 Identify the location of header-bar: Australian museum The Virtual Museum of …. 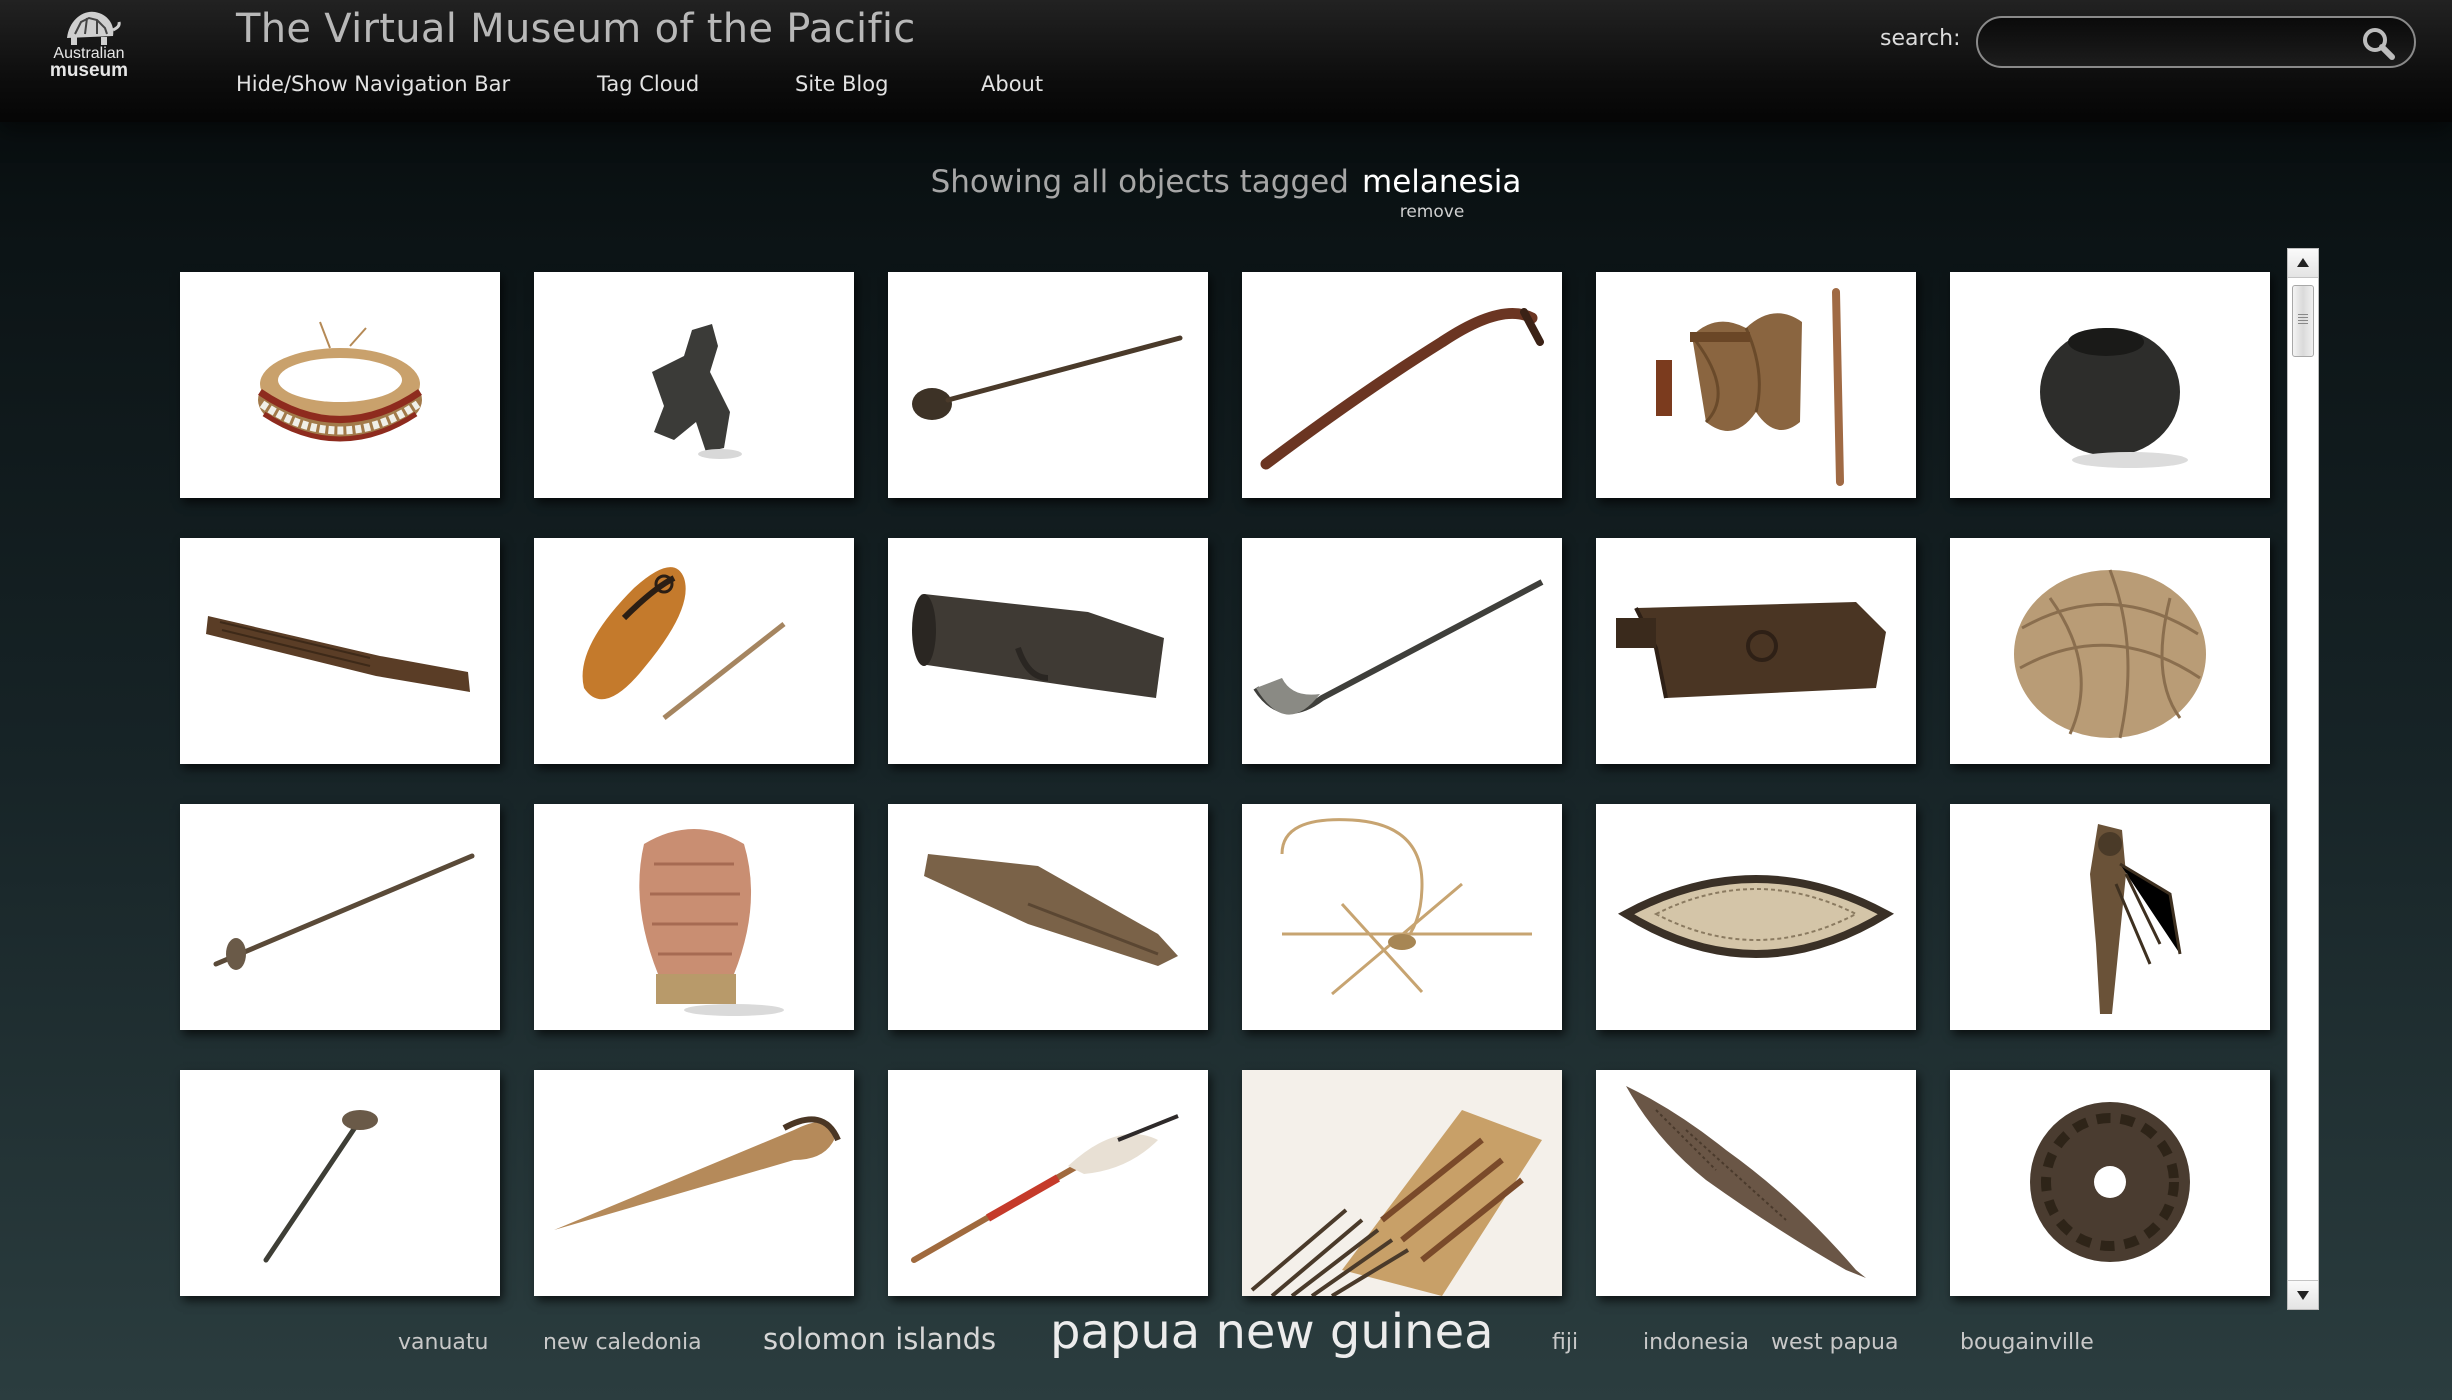
(1226, 61).